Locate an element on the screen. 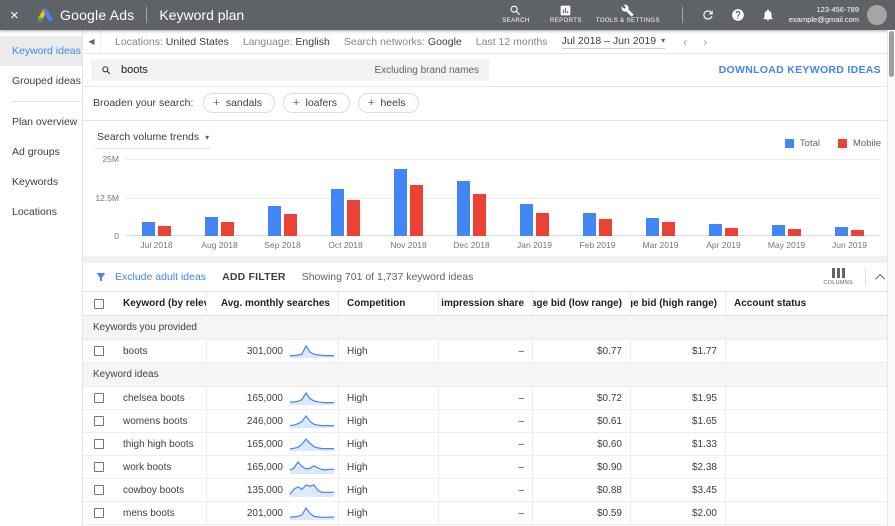 The width and height of the screenshot is (895, 526). keyword-cell: womens boots is located at coordinates (160, 421).